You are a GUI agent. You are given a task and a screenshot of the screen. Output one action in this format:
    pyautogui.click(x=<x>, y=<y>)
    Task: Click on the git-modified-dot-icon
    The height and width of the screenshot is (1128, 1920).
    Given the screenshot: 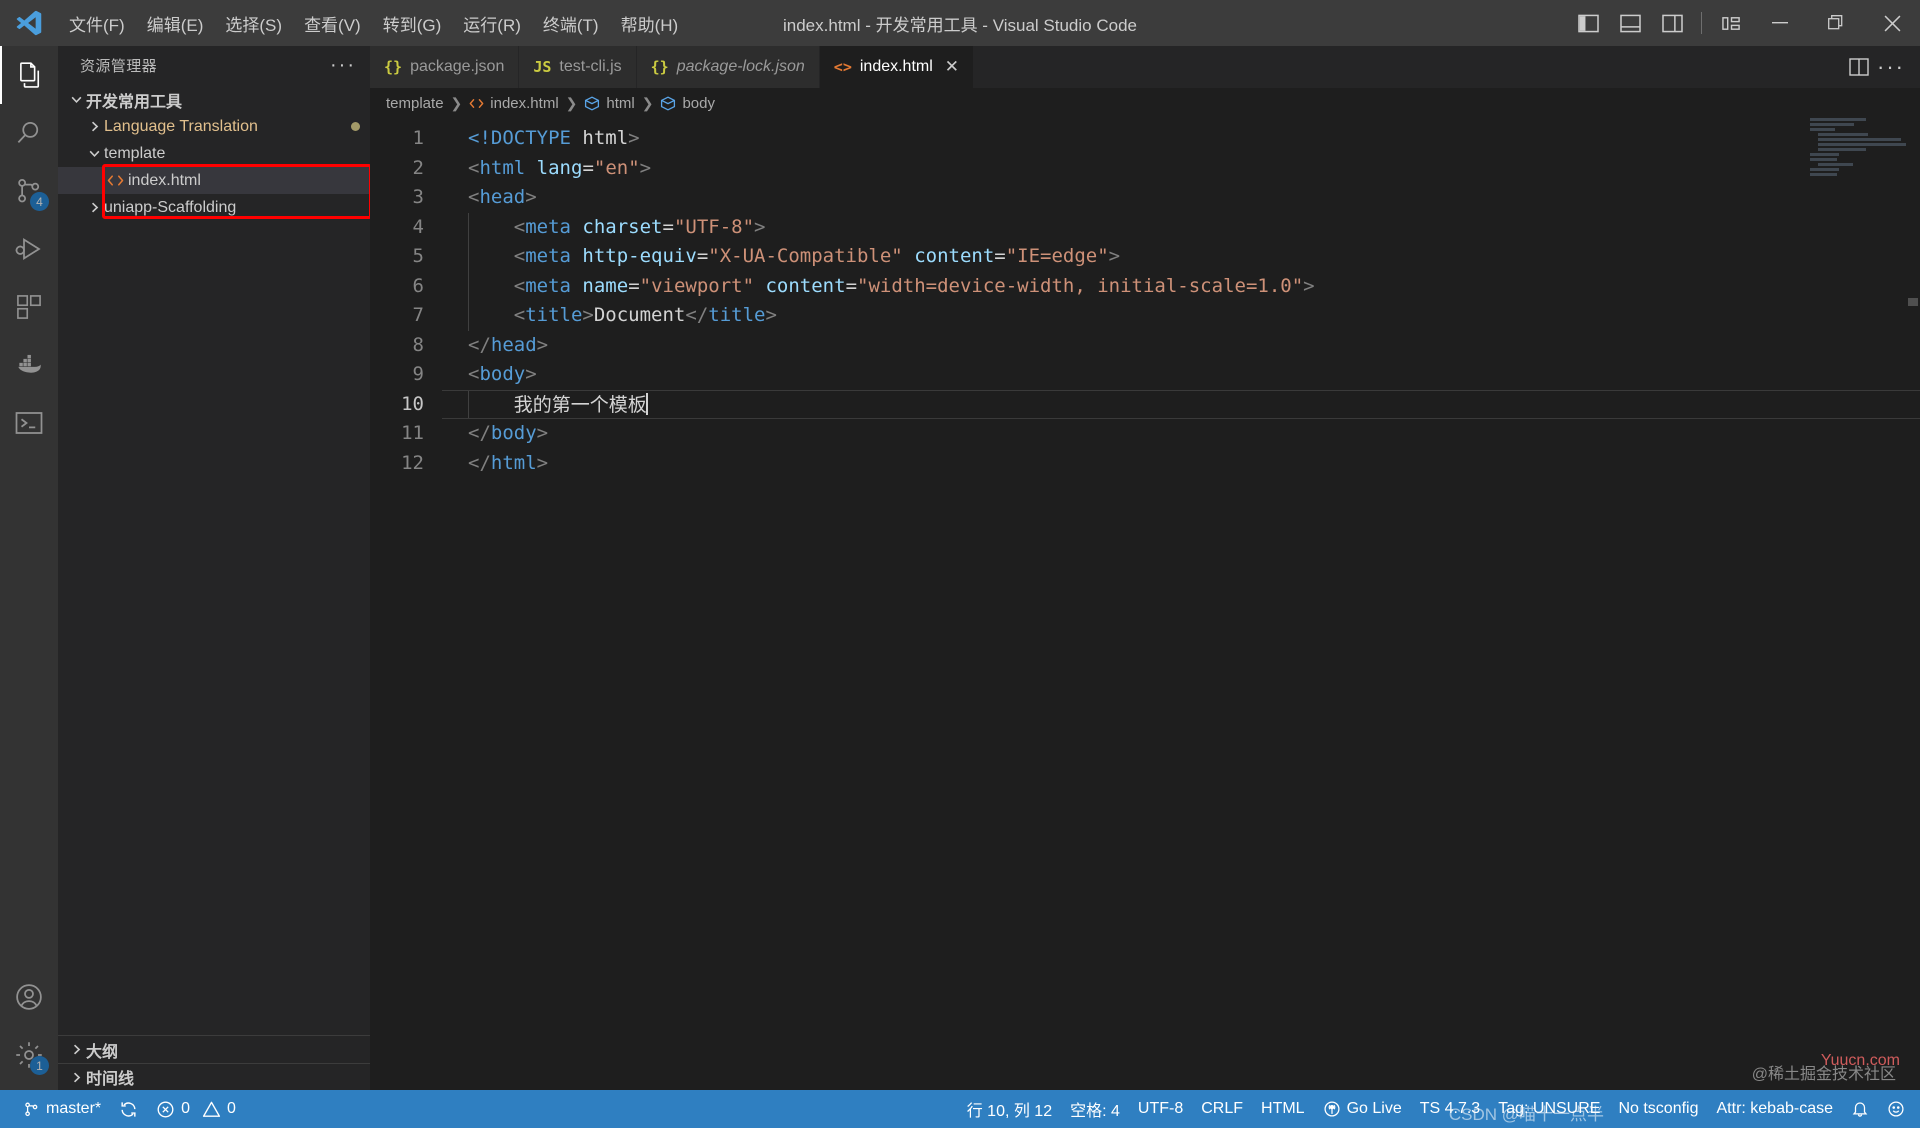 What is the action you would take?
    pyautogui.click(x=355, y=126)
    